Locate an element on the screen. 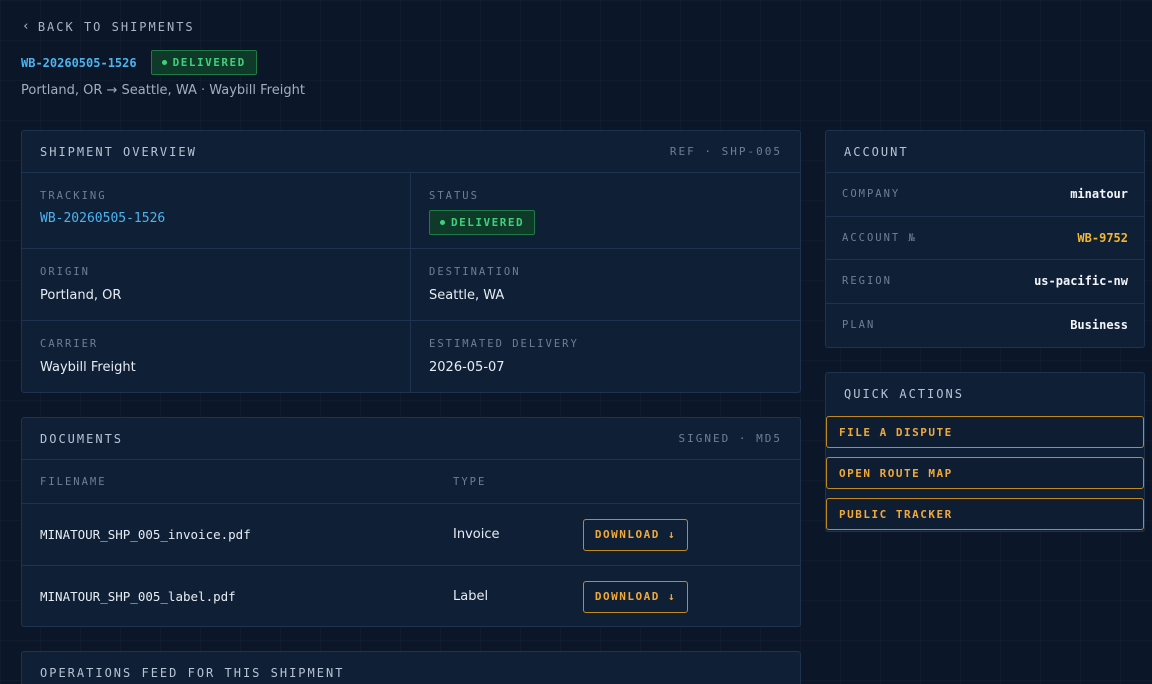 This screenshot has height=684, width=1152. account-number-label: ACCOUNT № is located at coordinates (879, 237).